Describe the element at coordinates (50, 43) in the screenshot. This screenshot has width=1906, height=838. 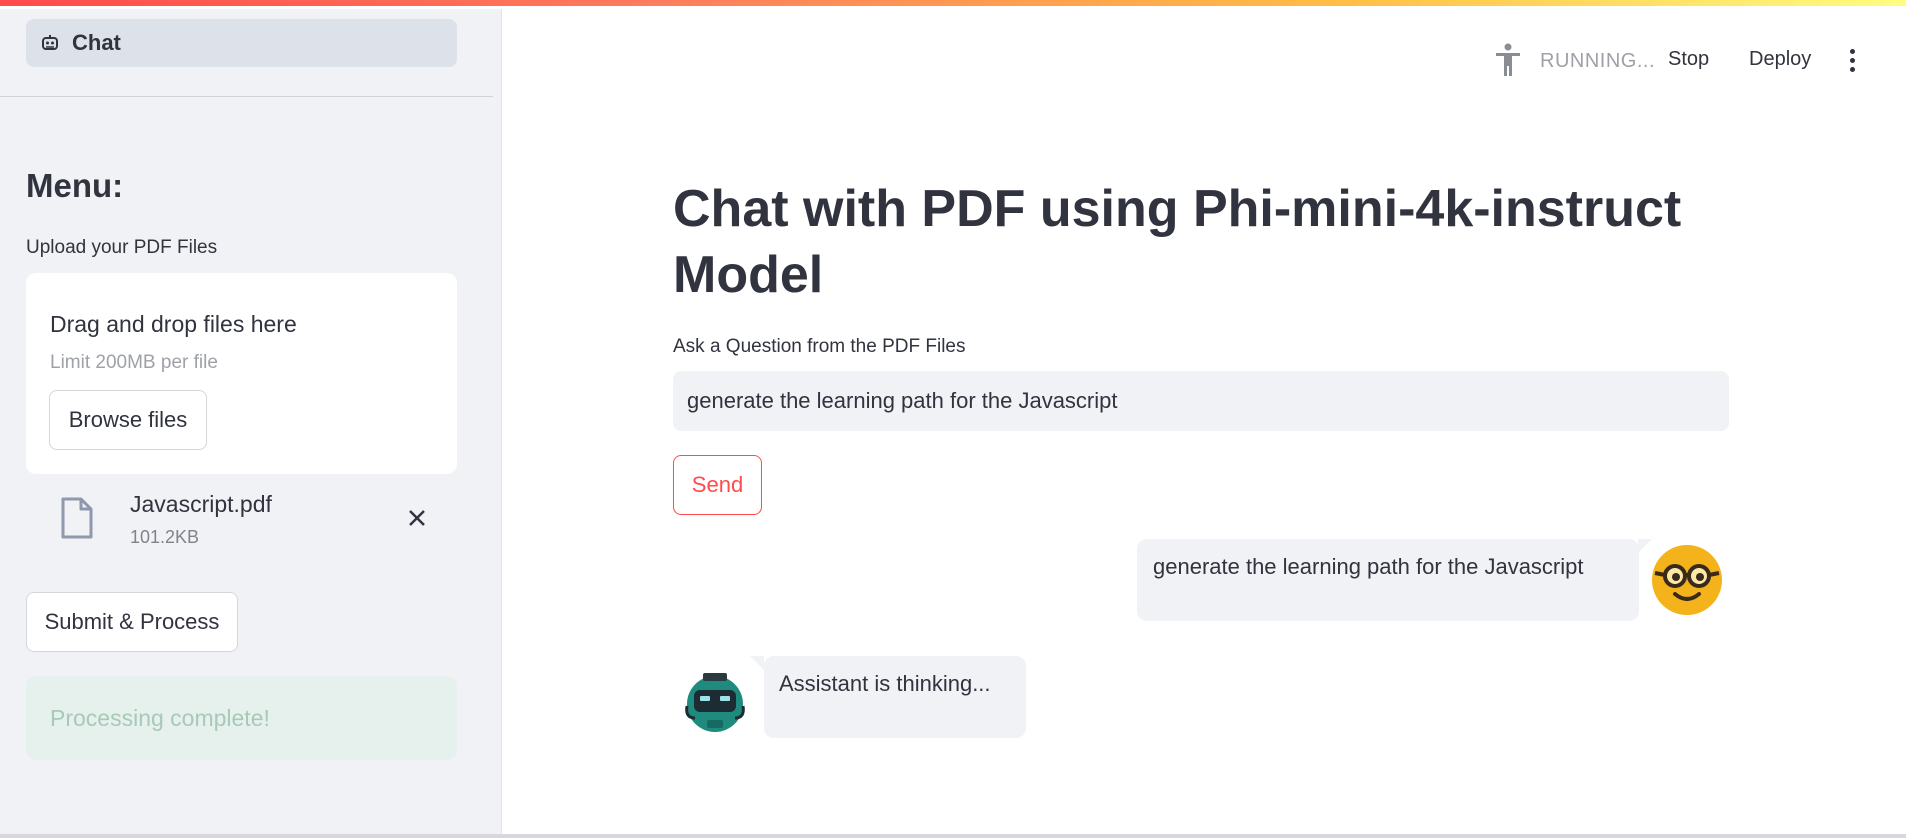
I see `robot-icon` at that location.